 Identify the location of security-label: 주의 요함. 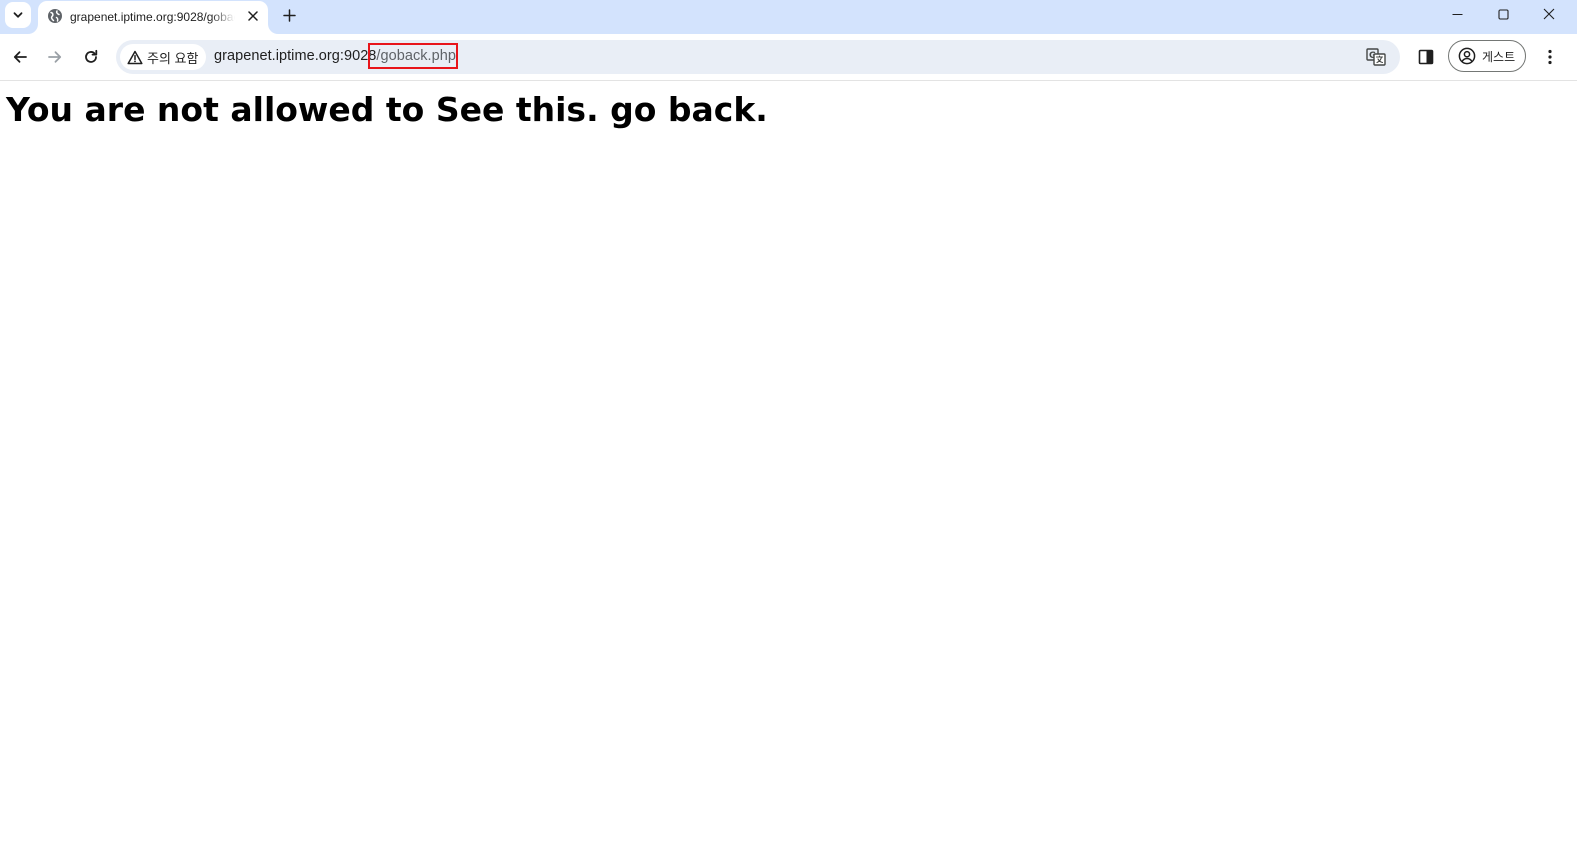
(173, 58).